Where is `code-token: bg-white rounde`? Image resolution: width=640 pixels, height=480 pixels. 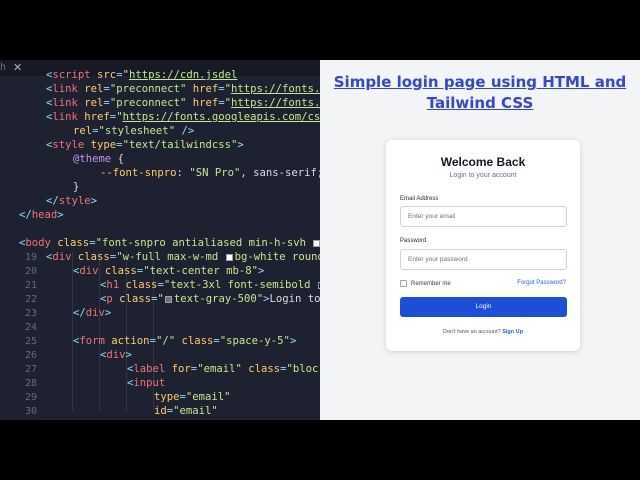 code-token: bg-white rounde is located at coordinates (277, 257).